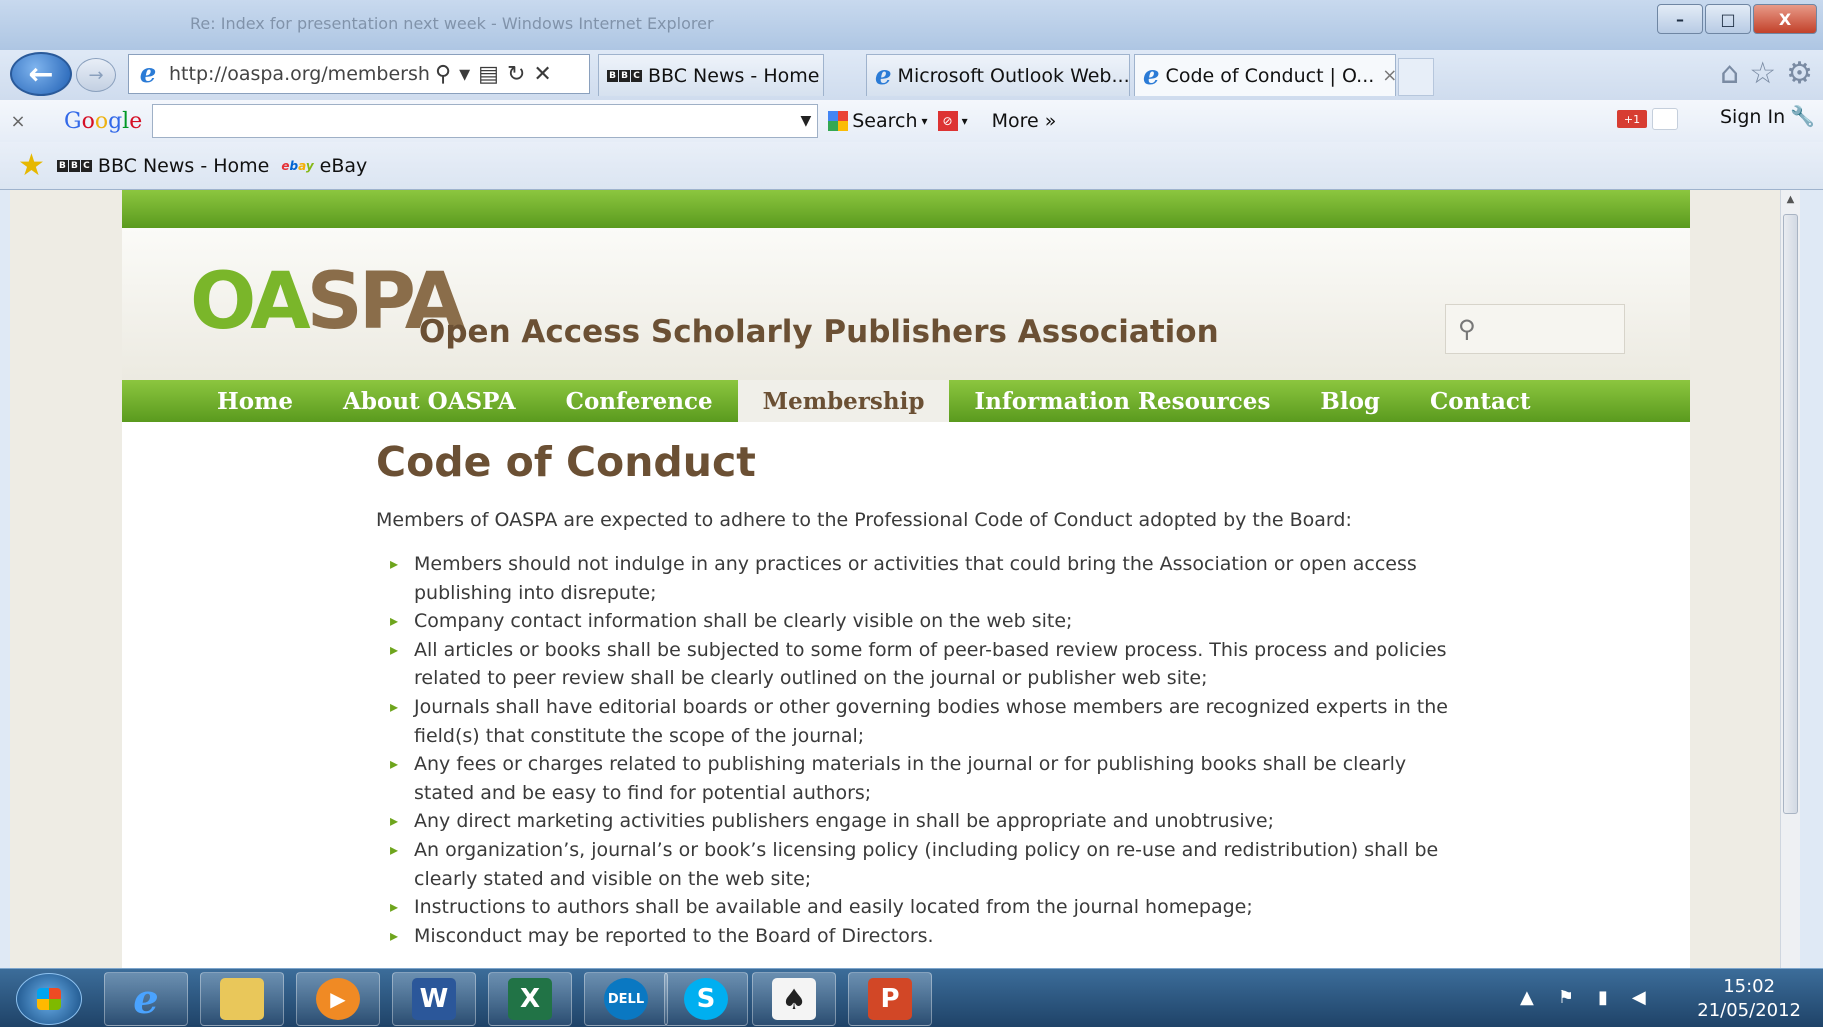  I want to click on close-window-button: X, so click(1785, 19).